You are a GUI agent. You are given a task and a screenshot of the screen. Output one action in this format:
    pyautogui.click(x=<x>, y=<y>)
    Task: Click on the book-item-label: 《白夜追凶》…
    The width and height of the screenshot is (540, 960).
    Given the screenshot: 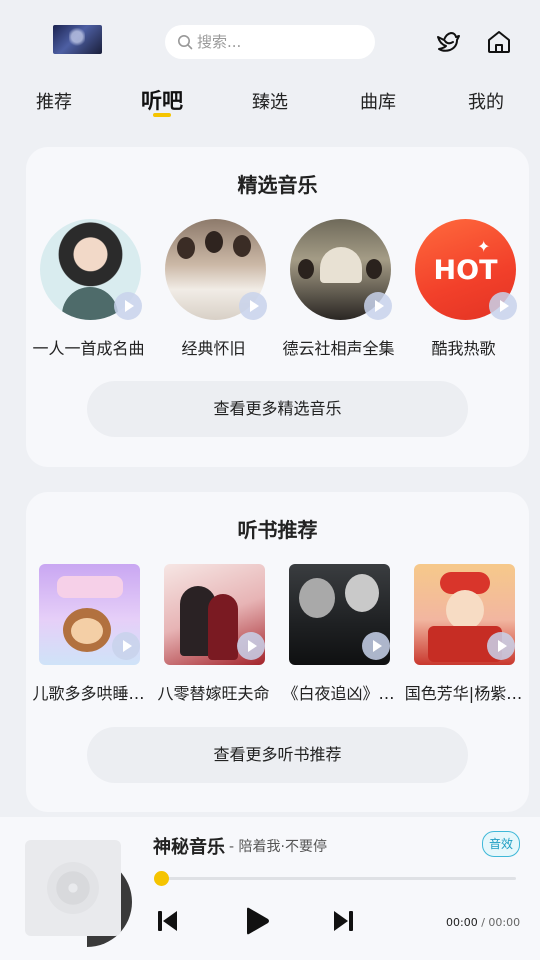 What is the action you would take?
    pyautogui.click(x=338, y=693)
    